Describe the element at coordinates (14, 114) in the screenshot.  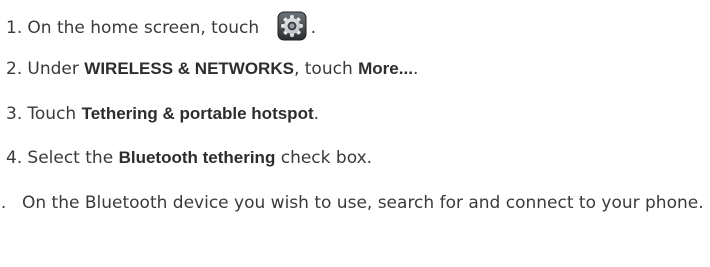
I see `step-number: 3.` at that location.